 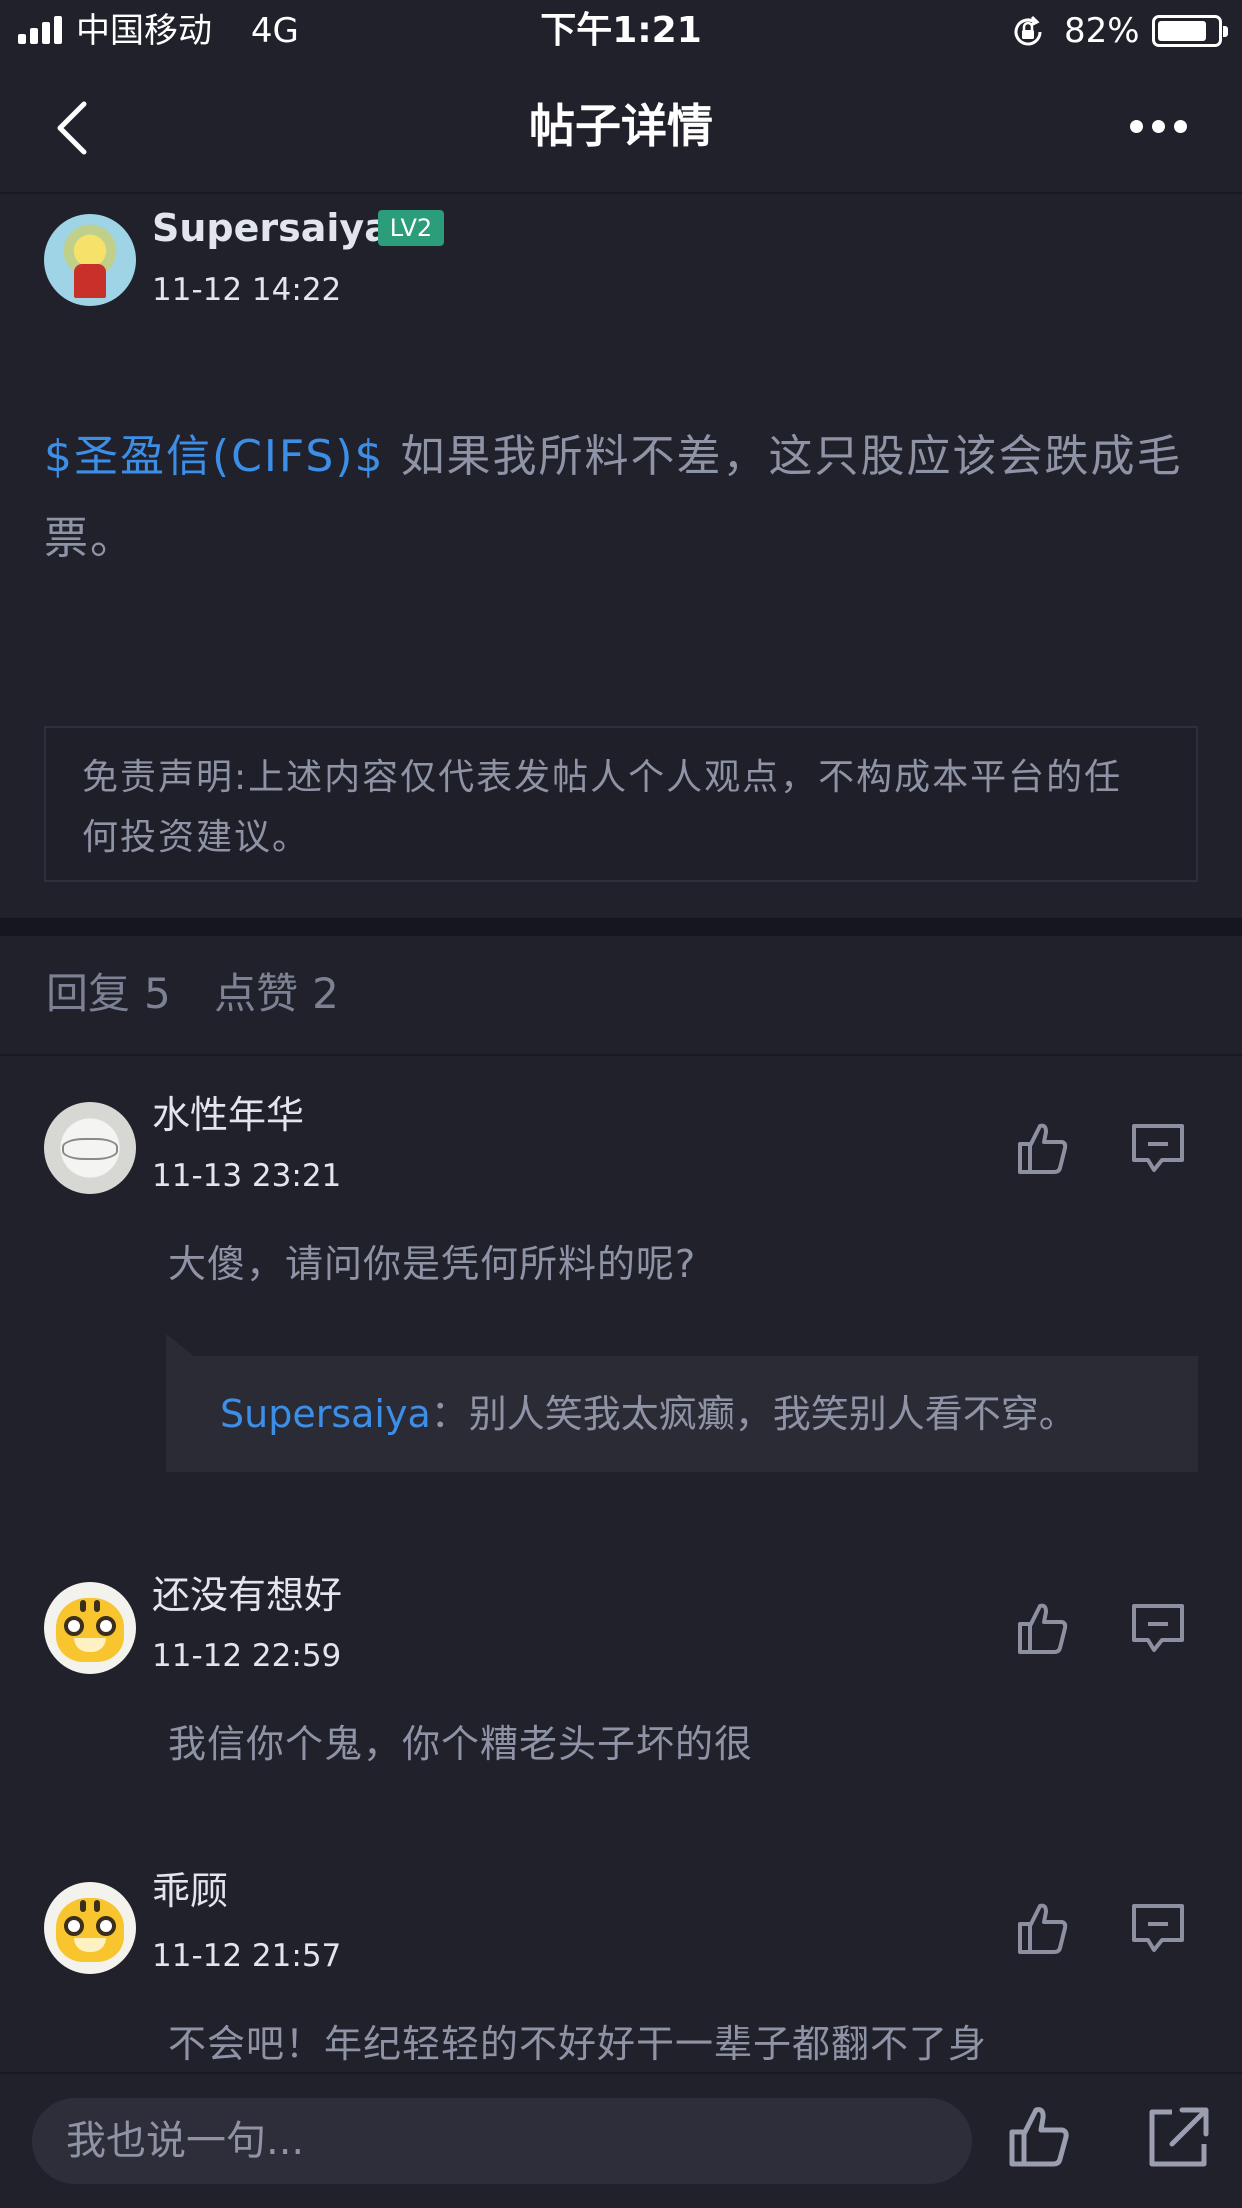 What do you see at coordinates (772, 1414) in the screenshot?
I see `reply-text: 别人笑我太疯癫，我笑别人看不穿。` at bounding box center [772, 1414].